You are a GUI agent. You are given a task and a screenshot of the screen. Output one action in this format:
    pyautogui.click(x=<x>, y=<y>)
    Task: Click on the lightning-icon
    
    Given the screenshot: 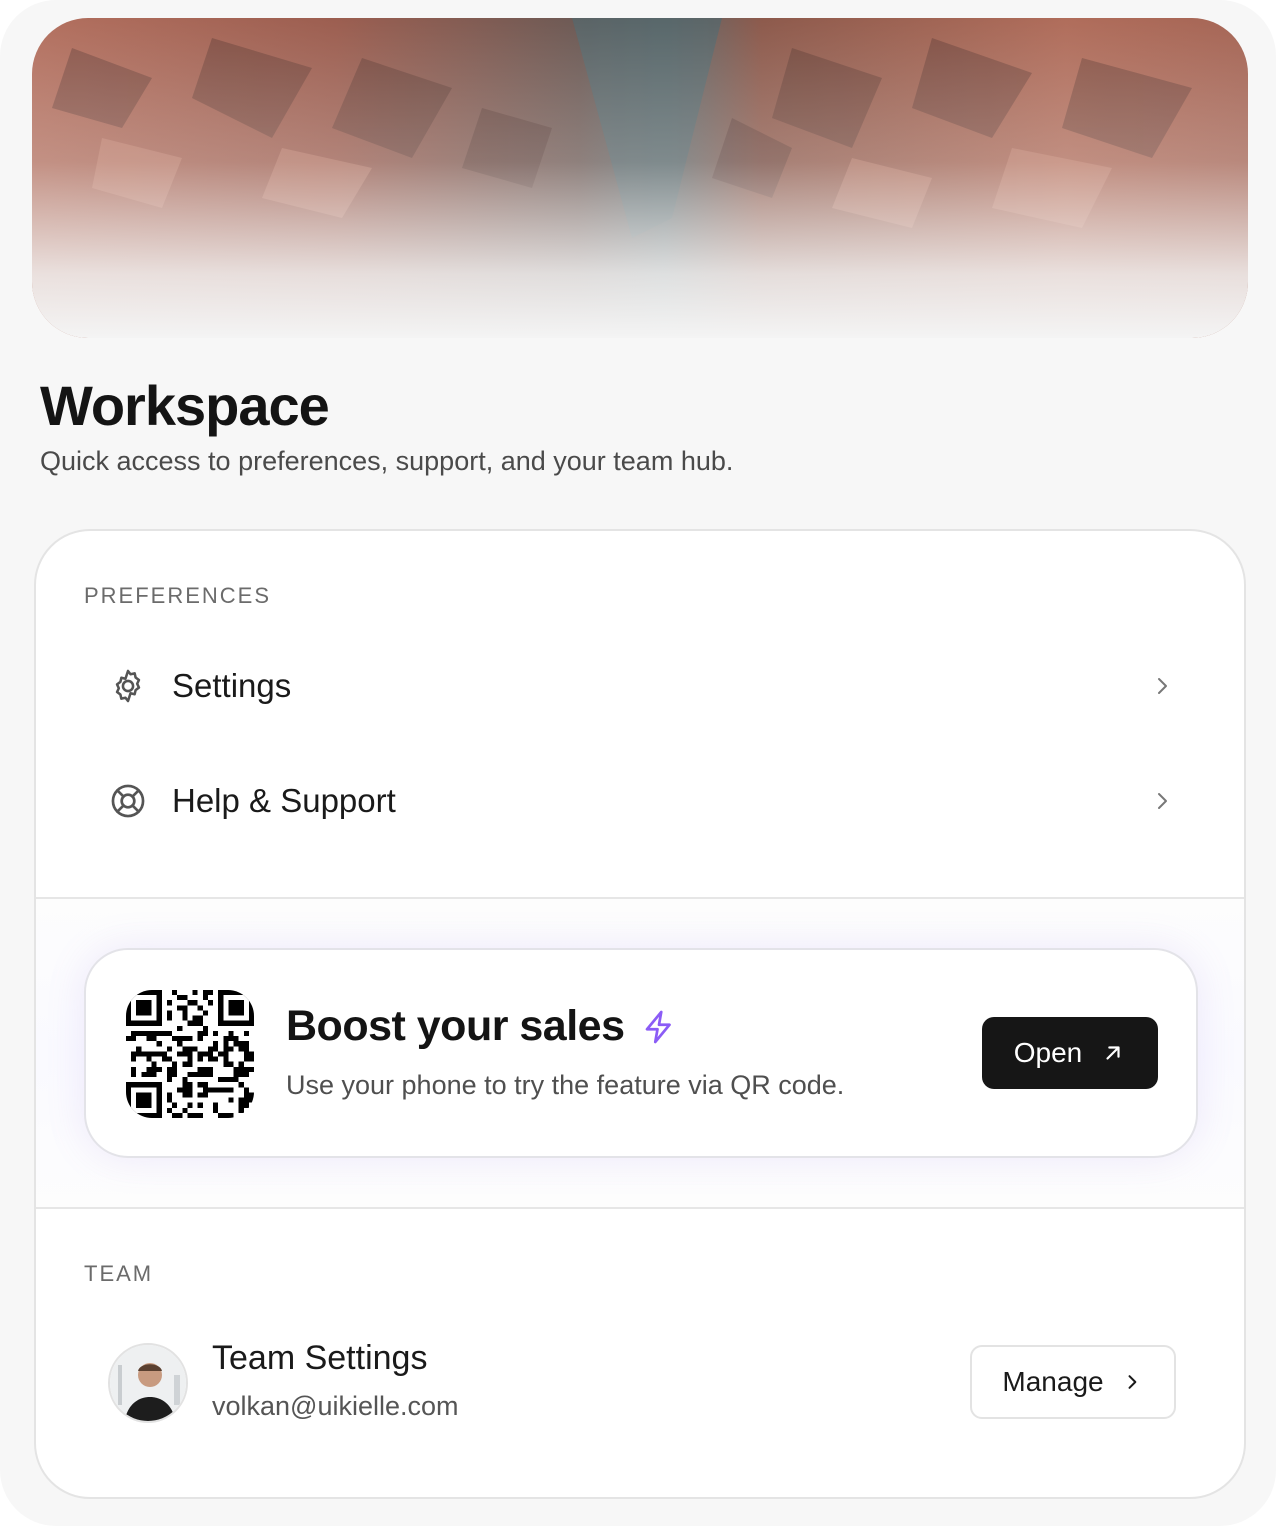 What is the action you would take?
    pyautogui.click(x=661, y=1027)
    